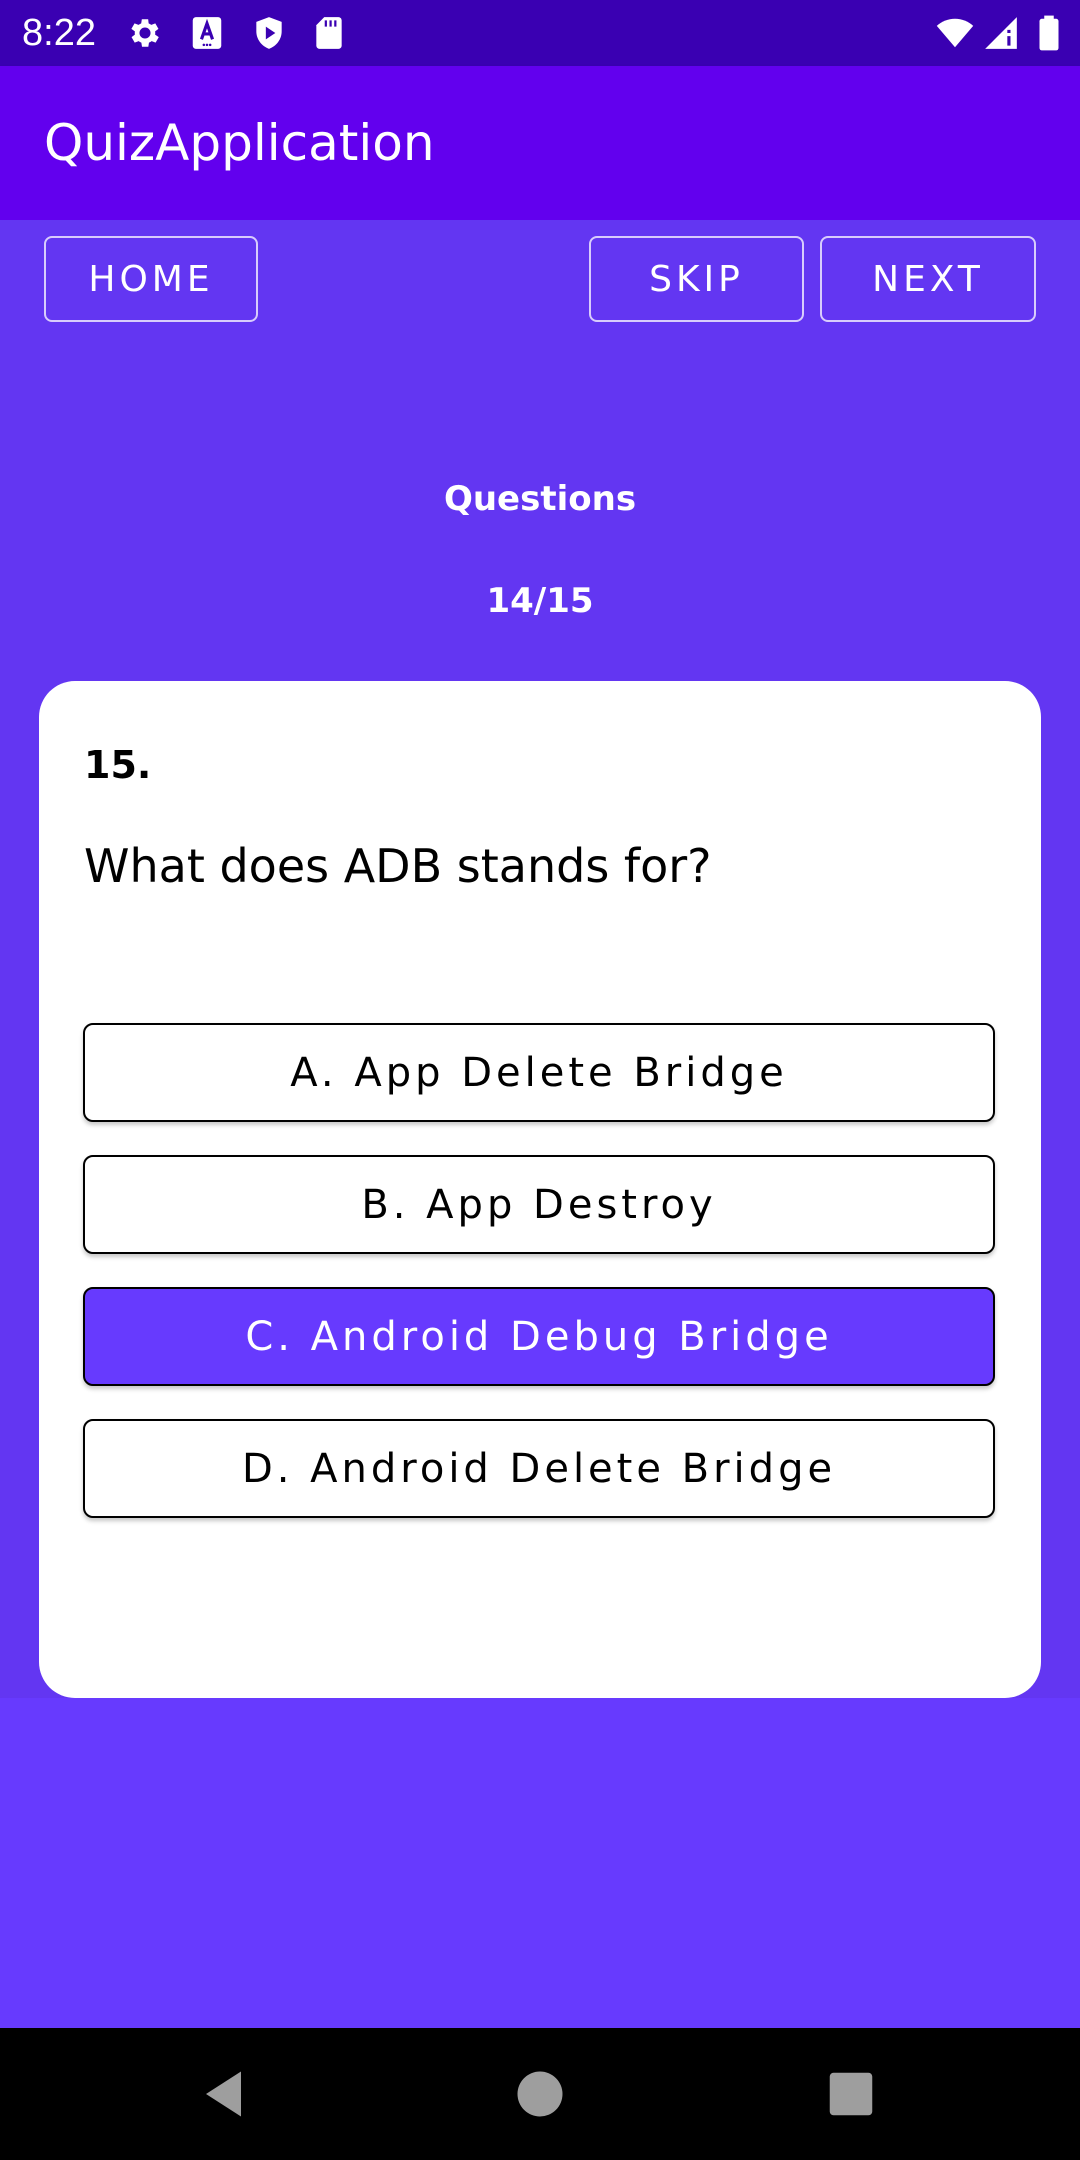 The height and width of the screenshot is (2160, 1080). What do you see at coordinates (118, 765) in the screenshot?
I see `question-number: 15.` at bounding box center [118, 765].